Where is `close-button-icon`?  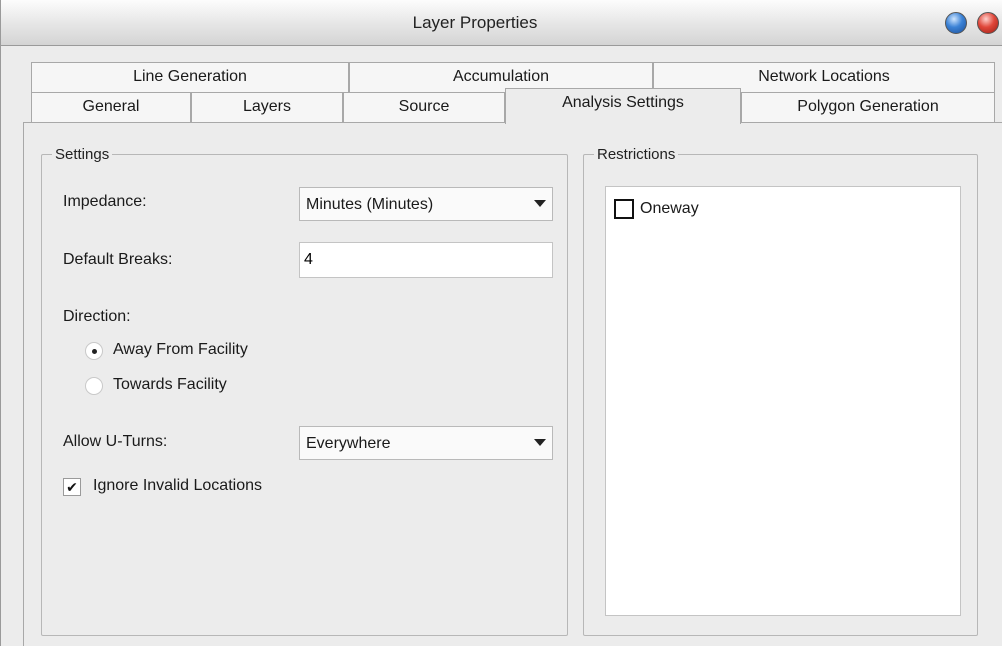
close-button-icon is located at coordinates (988, 23).